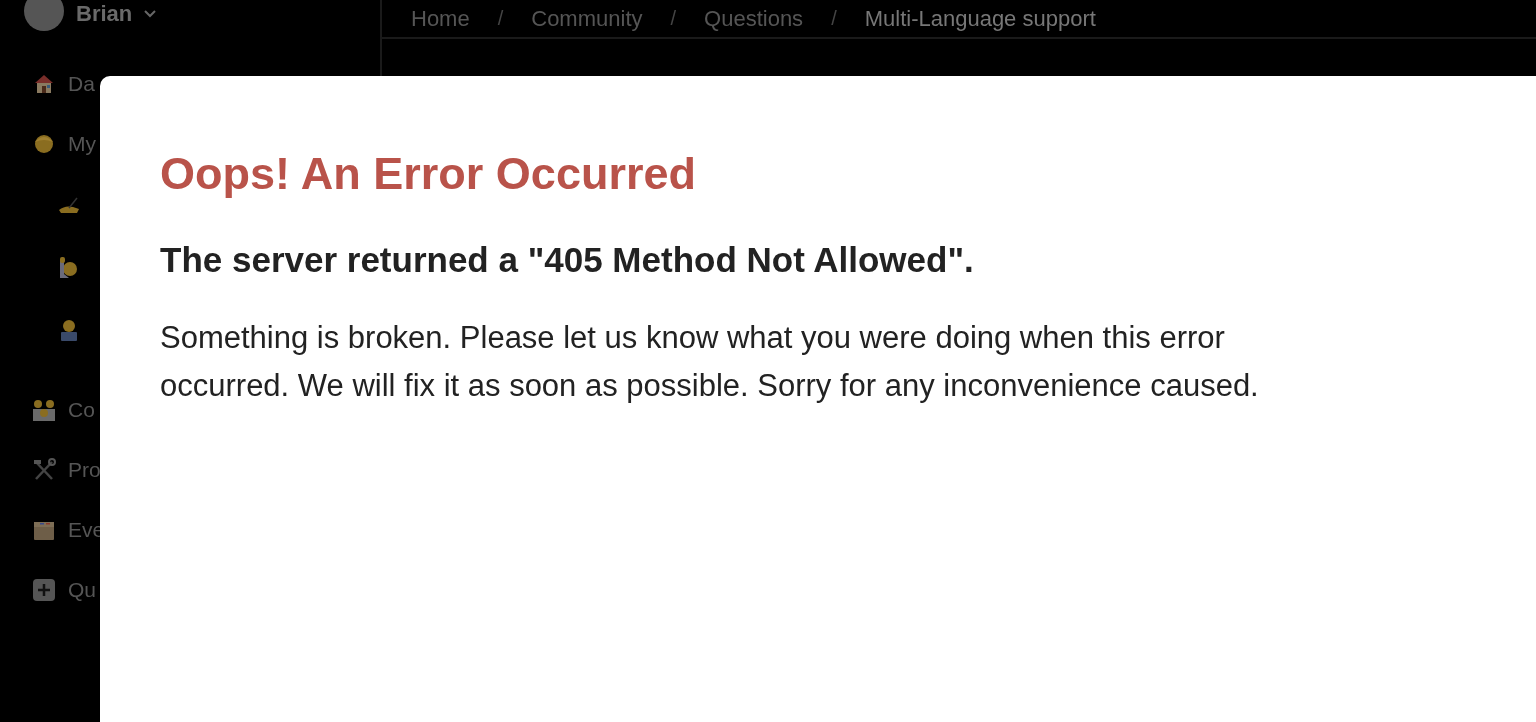 The height and width of the screenshot is (722, 1536). What do you see at coordinates (82, 590) in the screenshot?
I see `sidebar-item: Qu` at bounding box center [82, 590].